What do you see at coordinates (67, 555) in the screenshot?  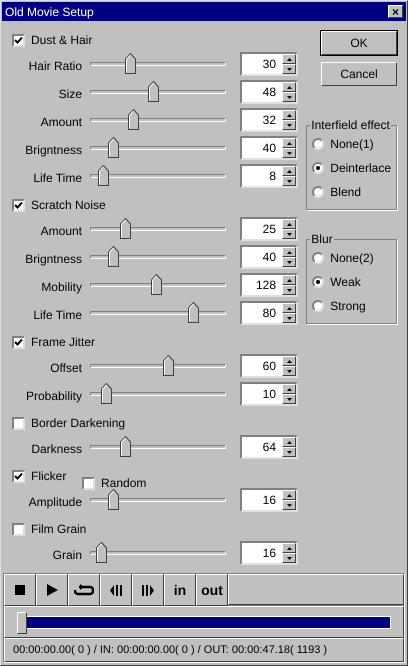 I see `slider-label: Grain` at bounding box center [67, 555].